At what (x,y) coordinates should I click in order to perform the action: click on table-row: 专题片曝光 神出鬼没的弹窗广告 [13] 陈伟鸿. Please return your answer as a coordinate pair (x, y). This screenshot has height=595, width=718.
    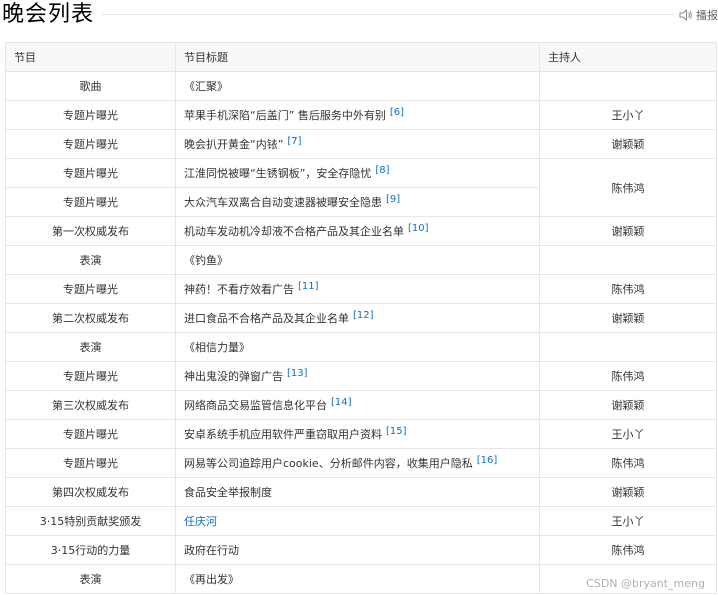
    Looking at the image, I should click on (361, 376).